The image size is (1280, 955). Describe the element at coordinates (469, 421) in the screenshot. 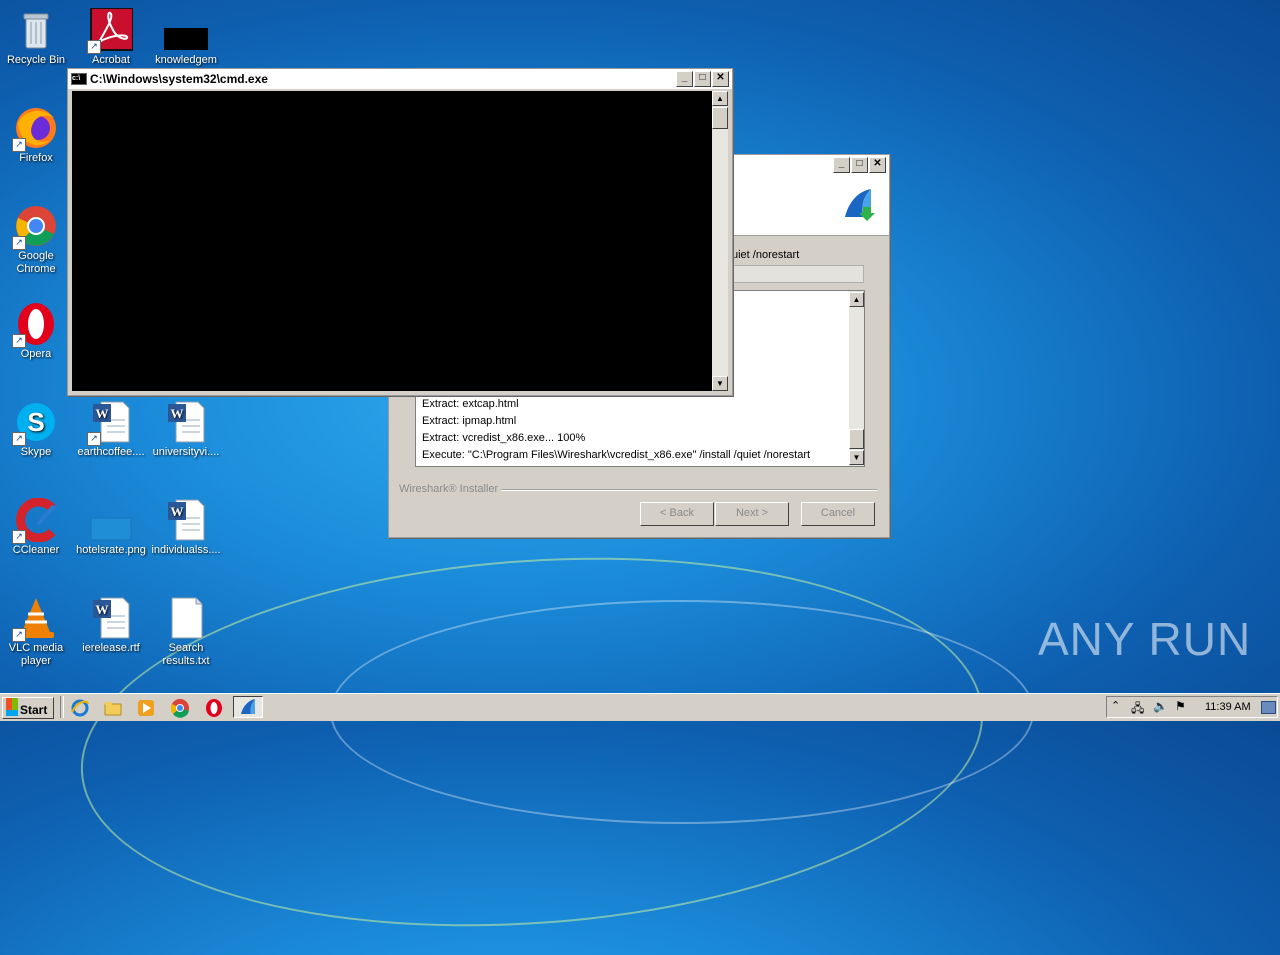

I see `log-line: Extract: ipmap.html` at that location.